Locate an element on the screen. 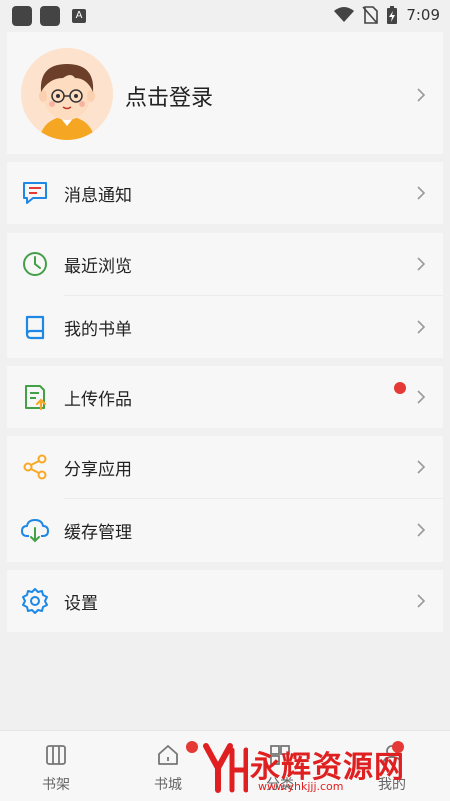 This screenshot has width=450, height=801. avatar is located at coordinates (67, 94).